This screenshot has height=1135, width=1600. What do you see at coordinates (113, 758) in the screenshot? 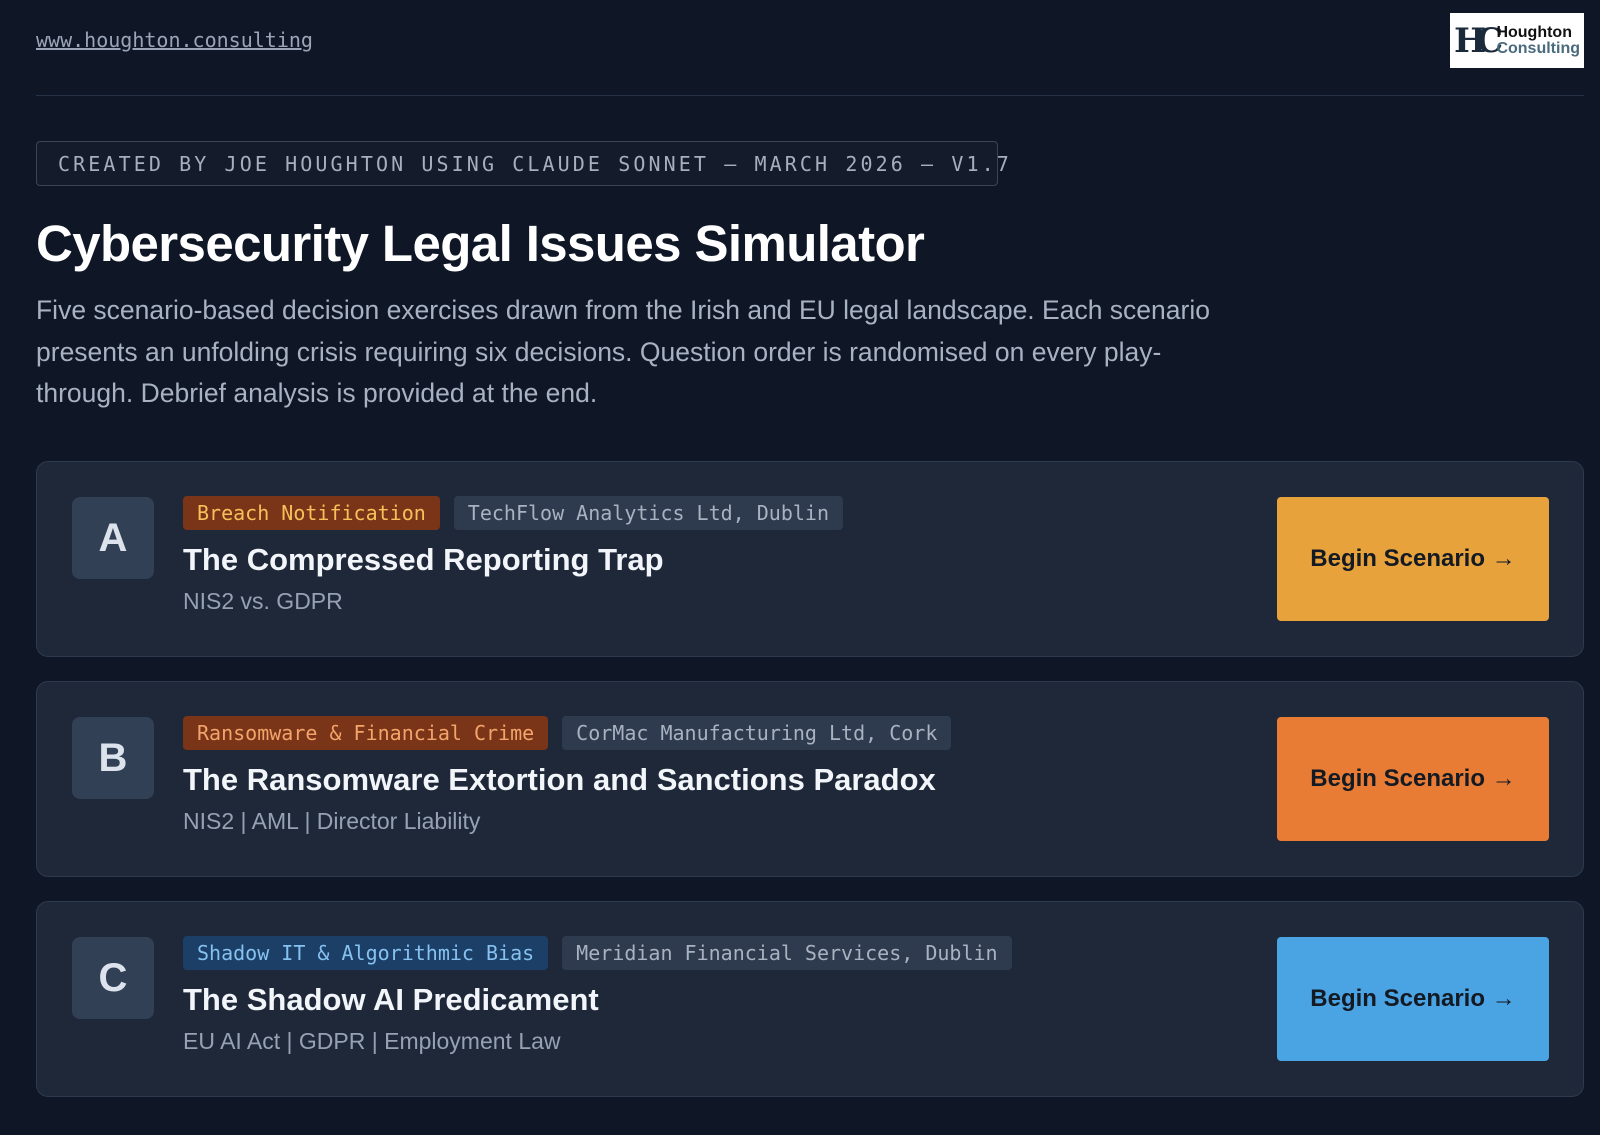
I see `scenario-letter: B` at bounding box center [113, 758].